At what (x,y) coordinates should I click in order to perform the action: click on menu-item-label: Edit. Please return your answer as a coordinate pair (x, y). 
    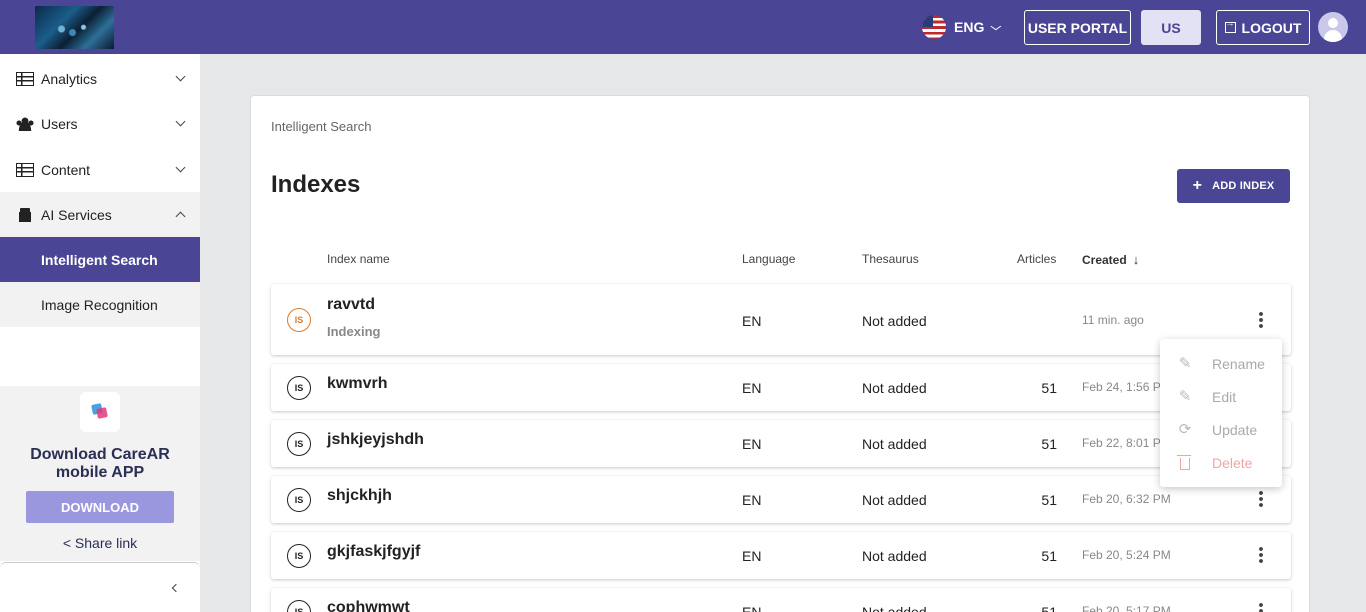
    Looking at the image, I should click on (1224, 396).